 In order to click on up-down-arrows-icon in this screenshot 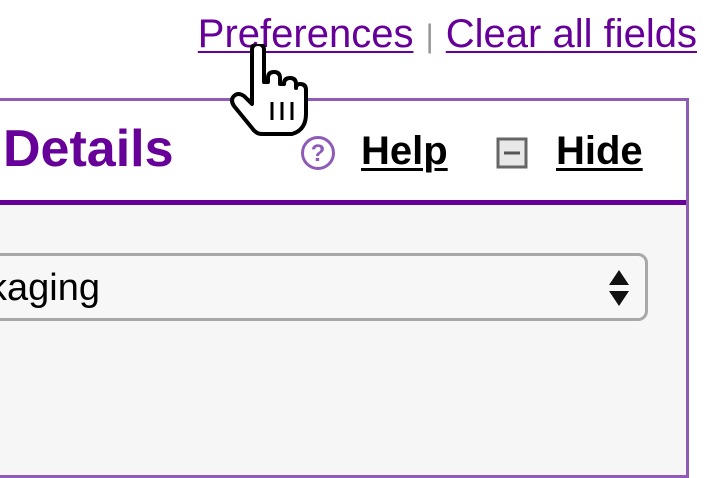, I will do `click(619, 288)`.